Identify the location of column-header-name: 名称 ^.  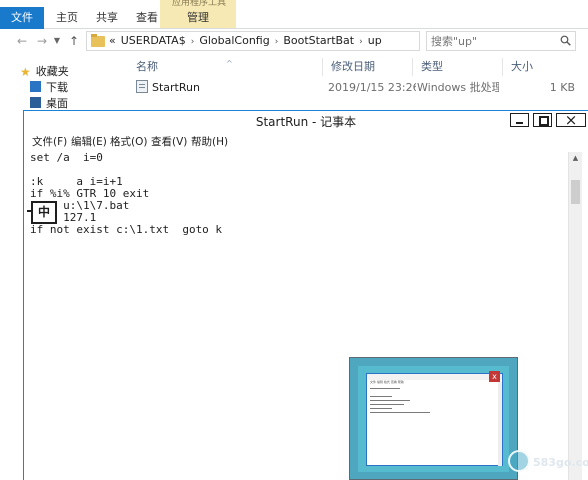
(225, 67).